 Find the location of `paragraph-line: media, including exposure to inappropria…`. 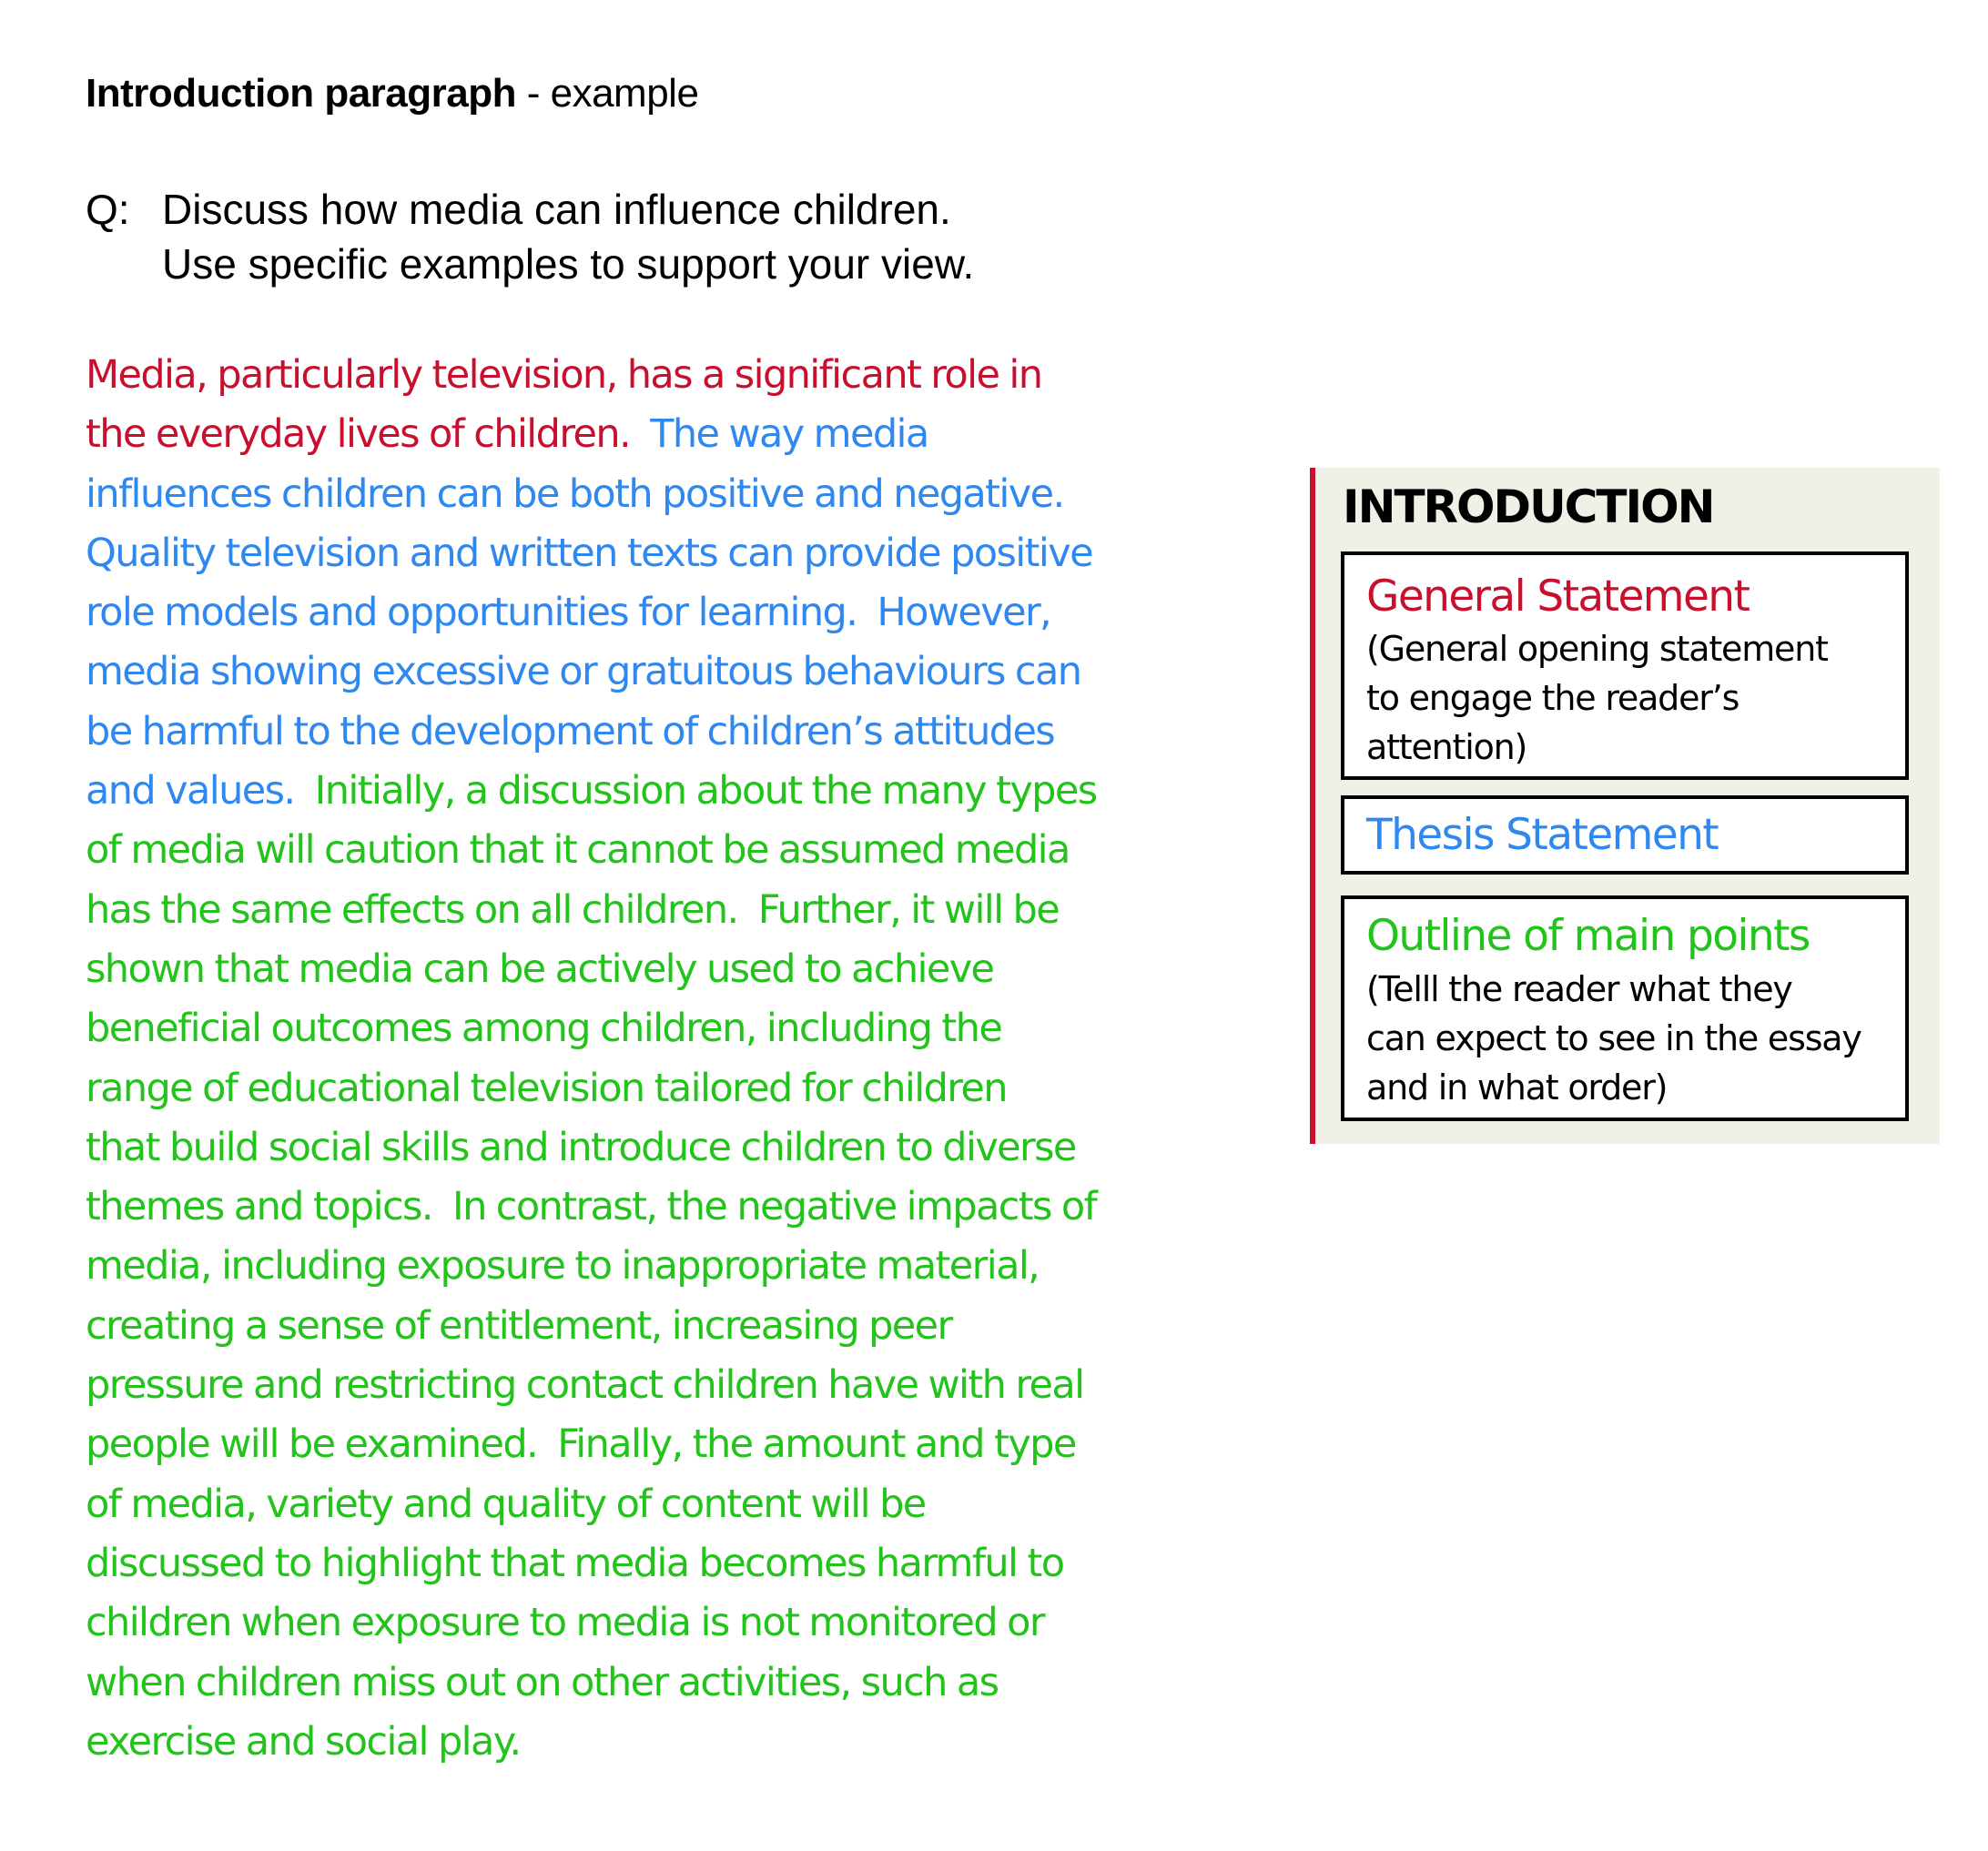

paragraph-line: media, including exposure to inappropria… is located at coordinates (677, 1266).